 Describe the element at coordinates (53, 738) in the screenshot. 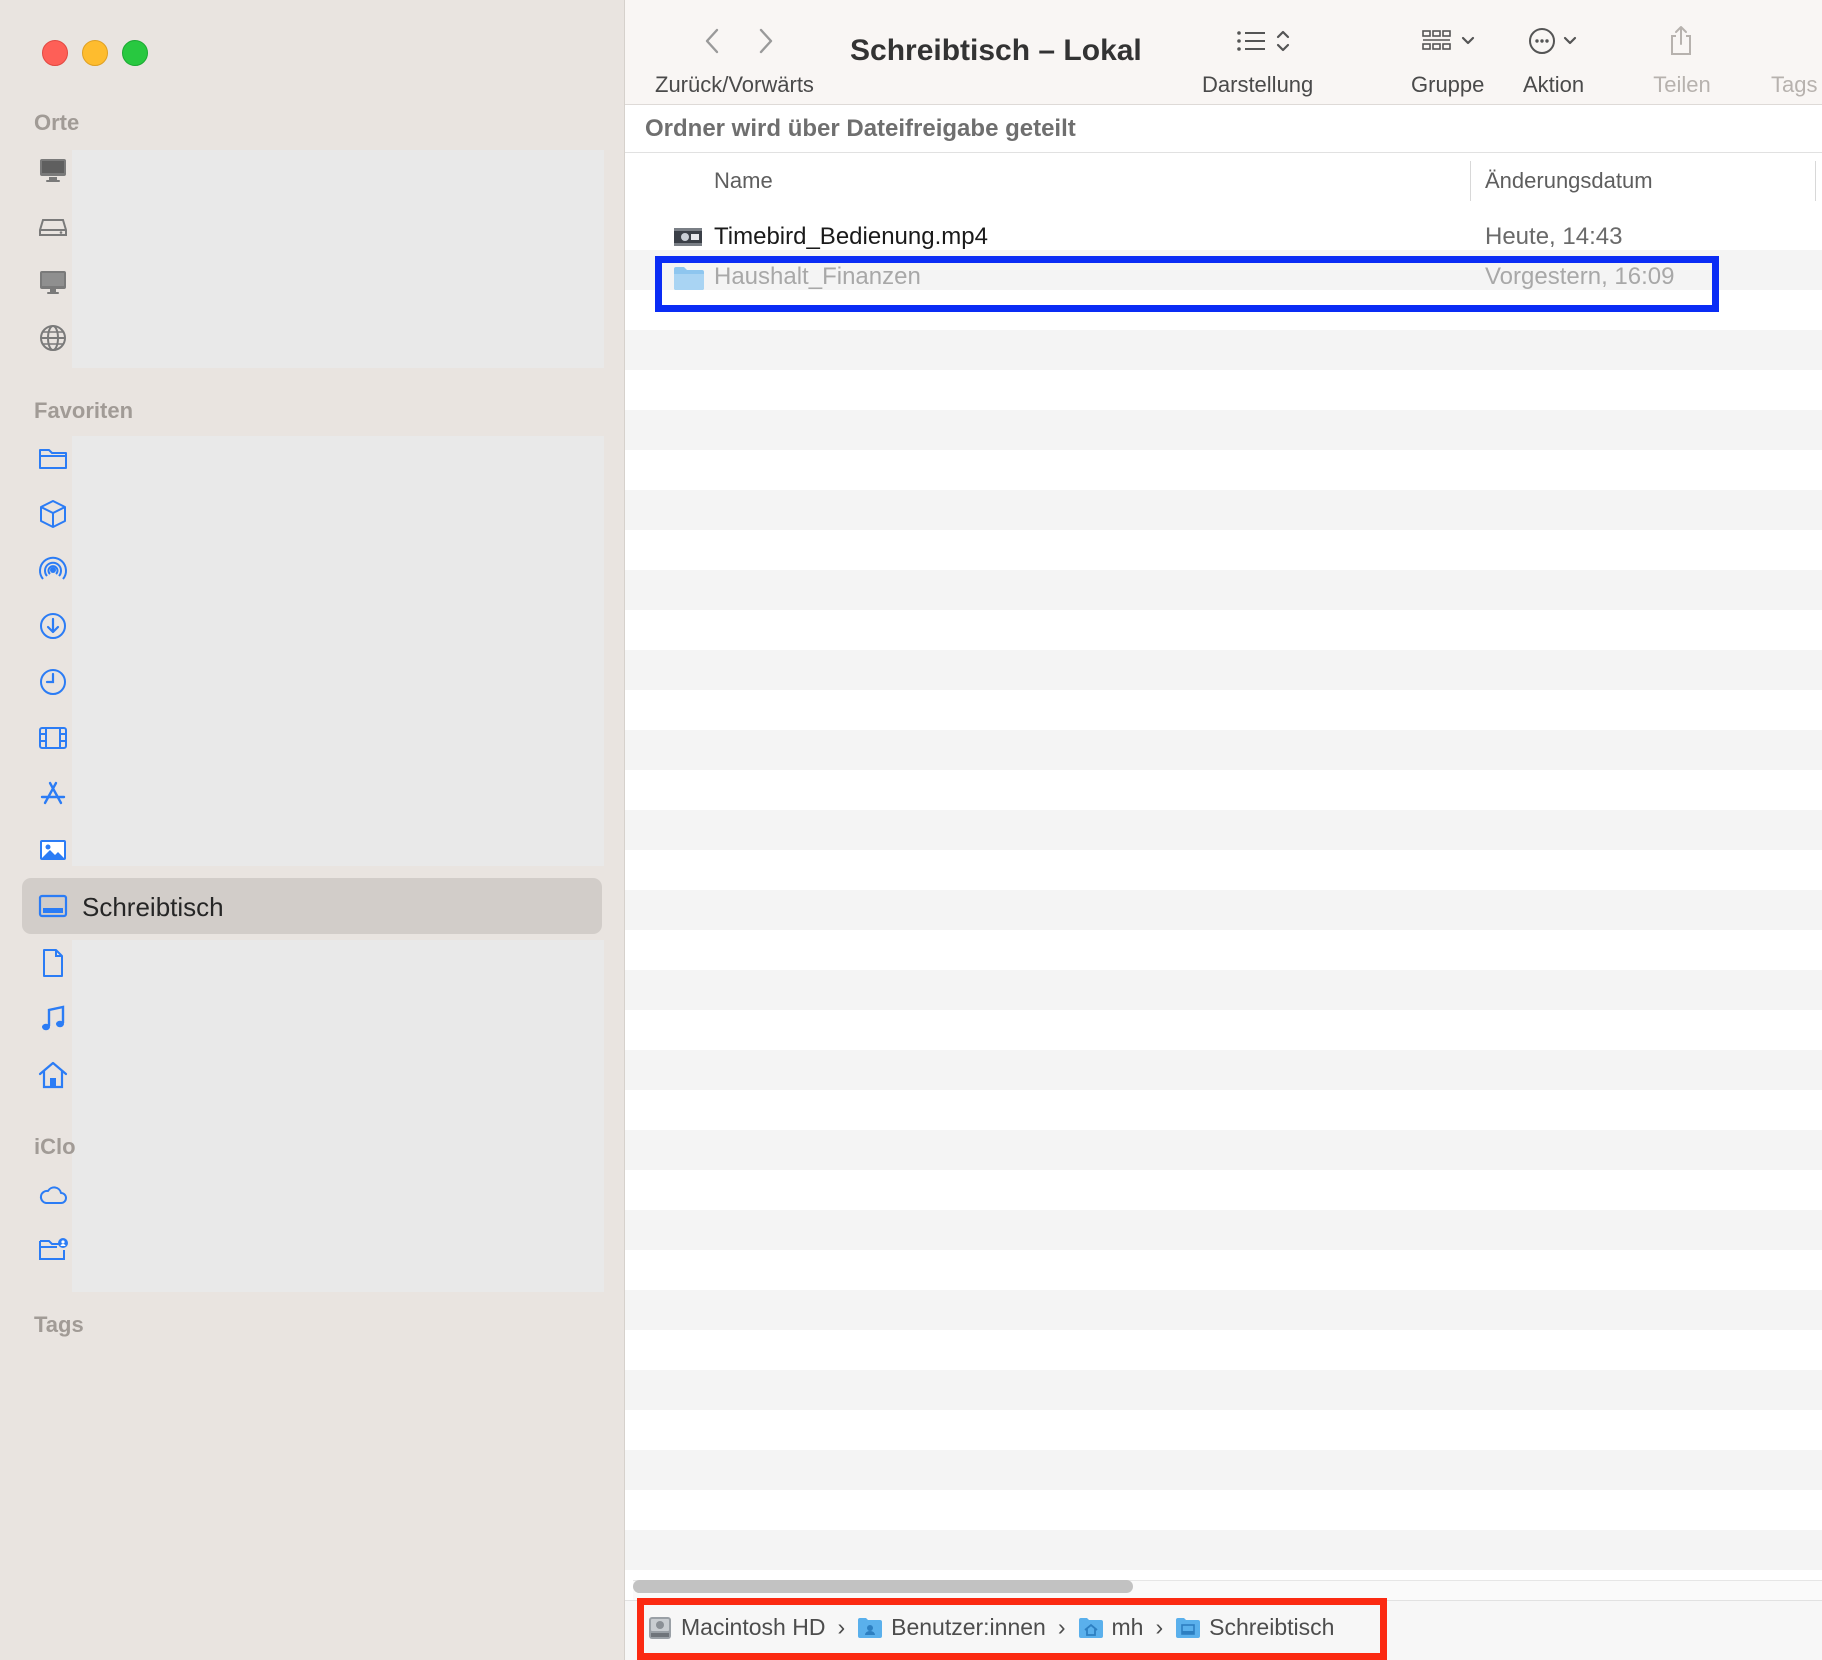

I see `movies-icon` at that location.